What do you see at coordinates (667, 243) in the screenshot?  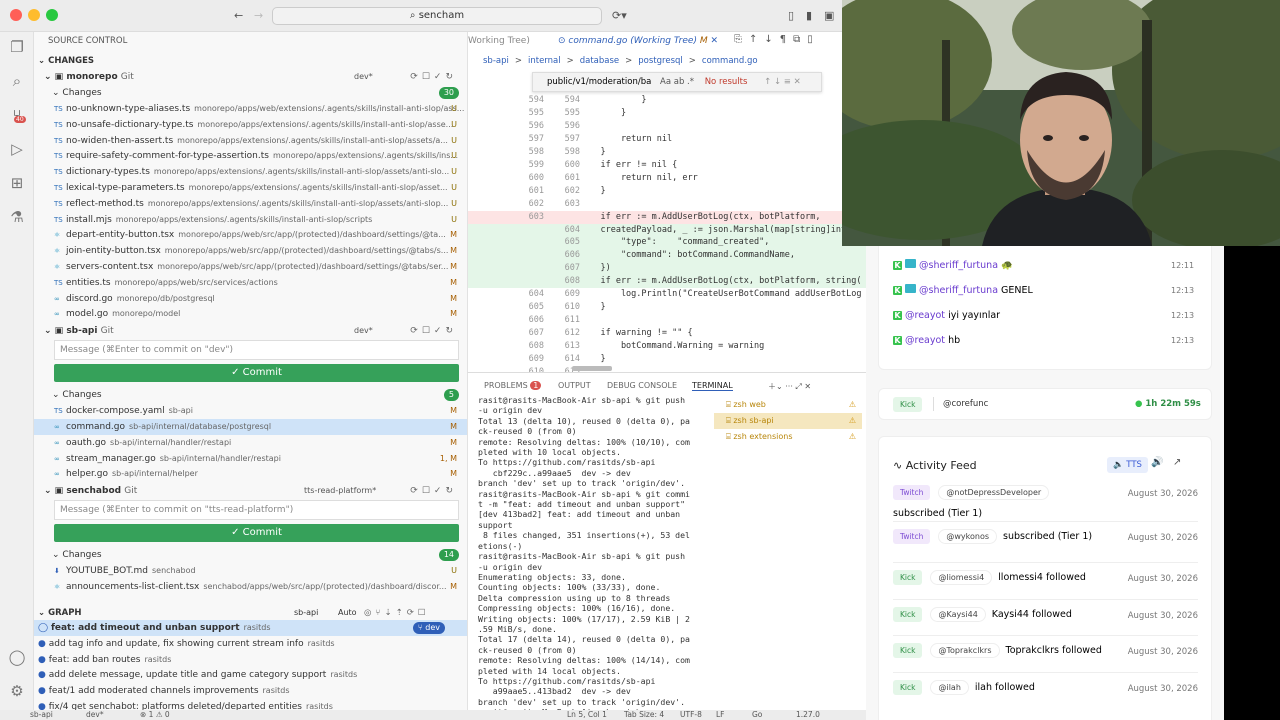 I see `code-line: 605 "type": "command_created",` at bounding box center [667, 243].